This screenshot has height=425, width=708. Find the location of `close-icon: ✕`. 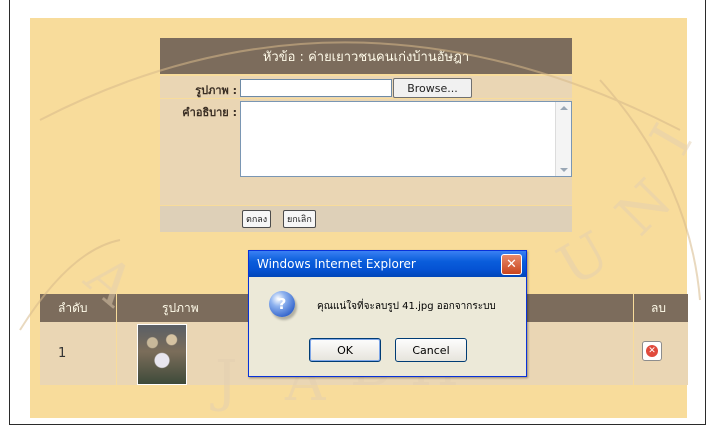

close-icon: ✕ is located at coordinates (511, 264).